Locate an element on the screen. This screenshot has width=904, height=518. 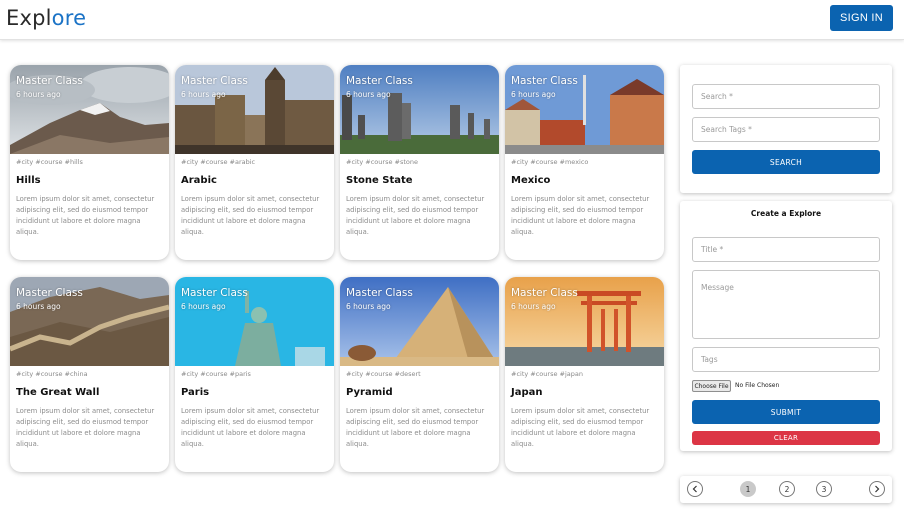
logo-text-part1: Expl is located at coordinates (29, 18).